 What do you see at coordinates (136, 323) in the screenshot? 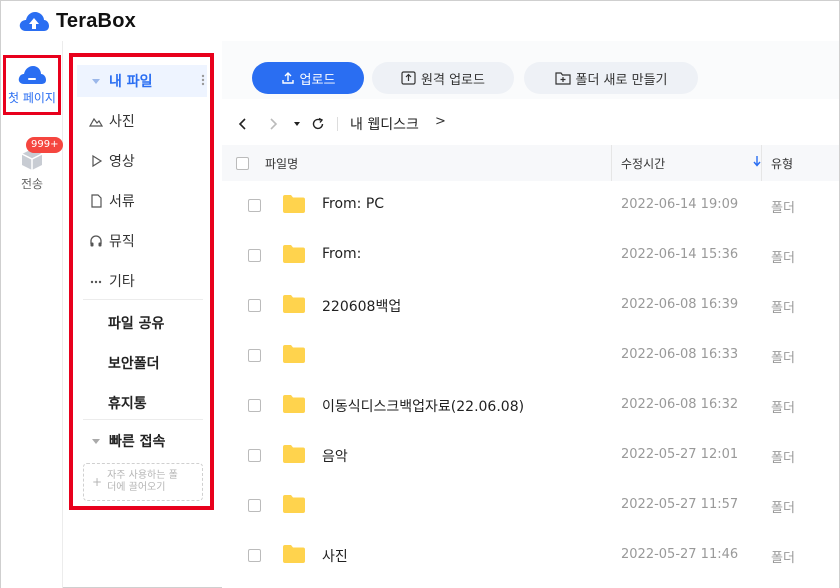
I see `sidebar-item-file-share: 파일 공유` at bounding box center [136, 323].